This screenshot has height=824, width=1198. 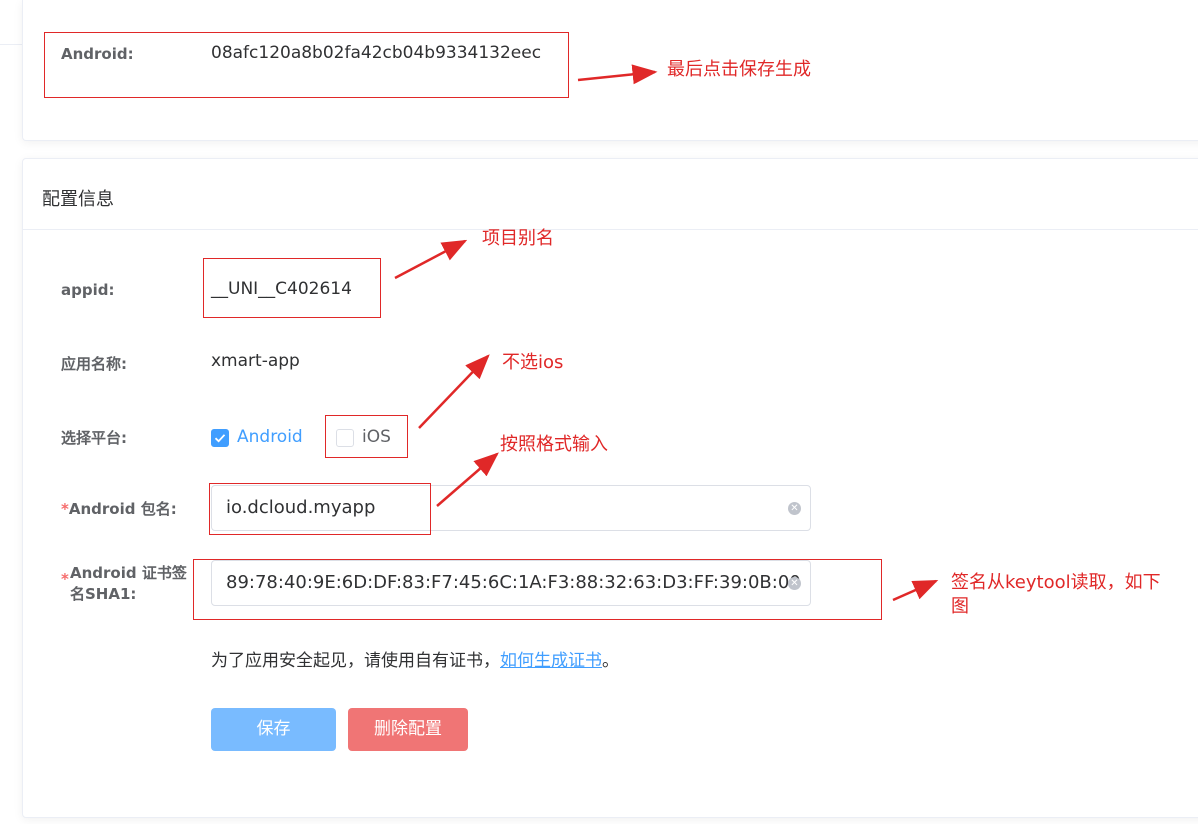 What do you see at coordinates (617, 74) in the screenshot?
I see `arrow-save-hint` at bounding box center [617, 74].